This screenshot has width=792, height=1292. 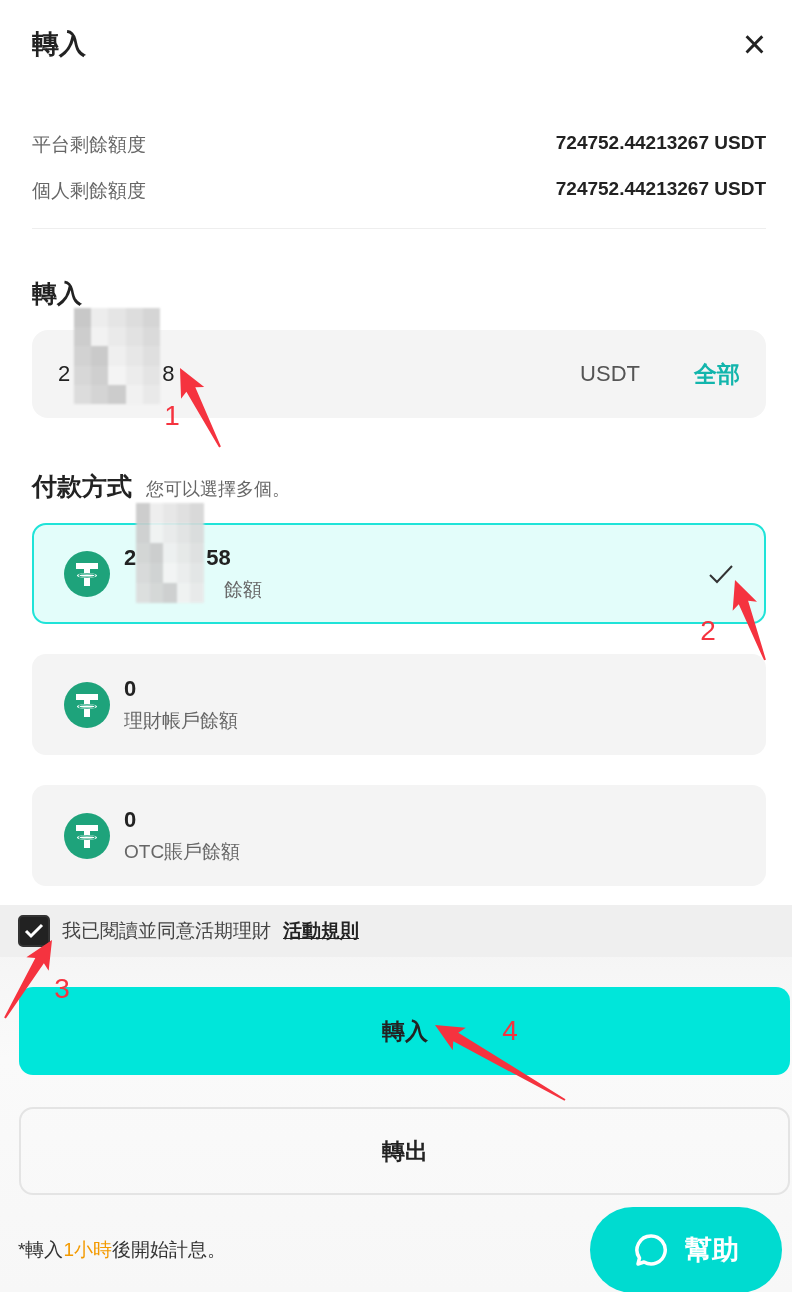 What do you see at coordinates (64, 374) in the screenshot?
I see `amount-value: 2` at bounding box center [64, 374].